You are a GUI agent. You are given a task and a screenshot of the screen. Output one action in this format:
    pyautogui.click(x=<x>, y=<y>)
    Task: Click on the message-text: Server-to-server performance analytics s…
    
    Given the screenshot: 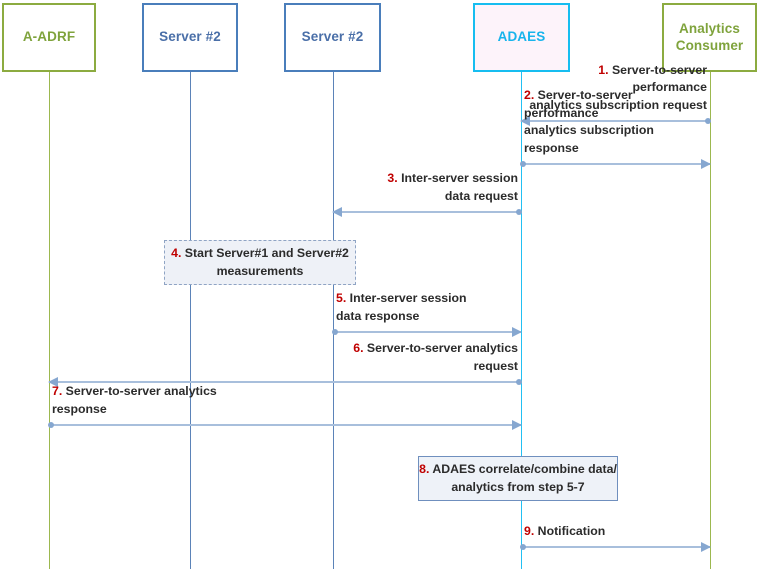 What is the action you would take?
    pyautogui.click(x=589, y=121)
    